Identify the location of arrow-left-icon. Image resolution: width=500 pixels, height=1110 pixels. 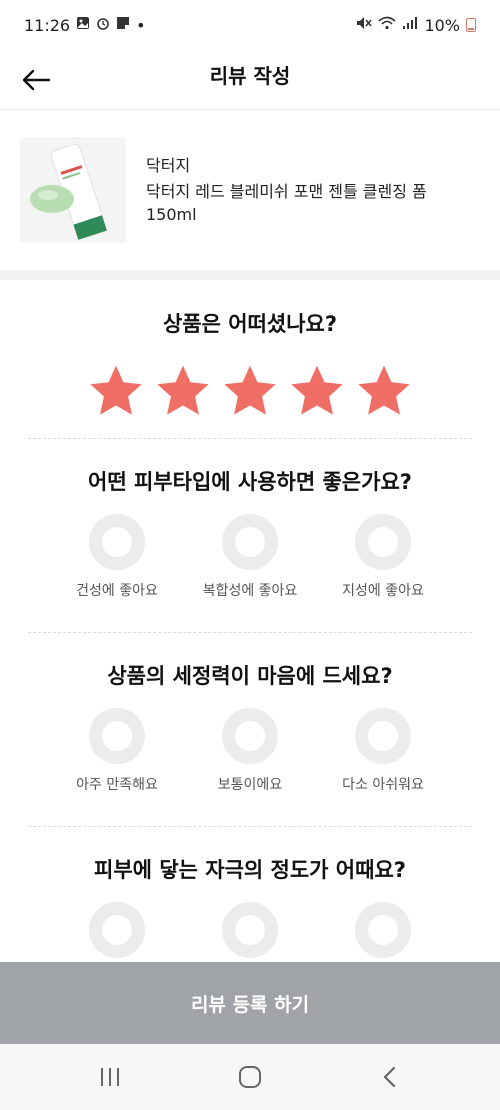
(36, 80).